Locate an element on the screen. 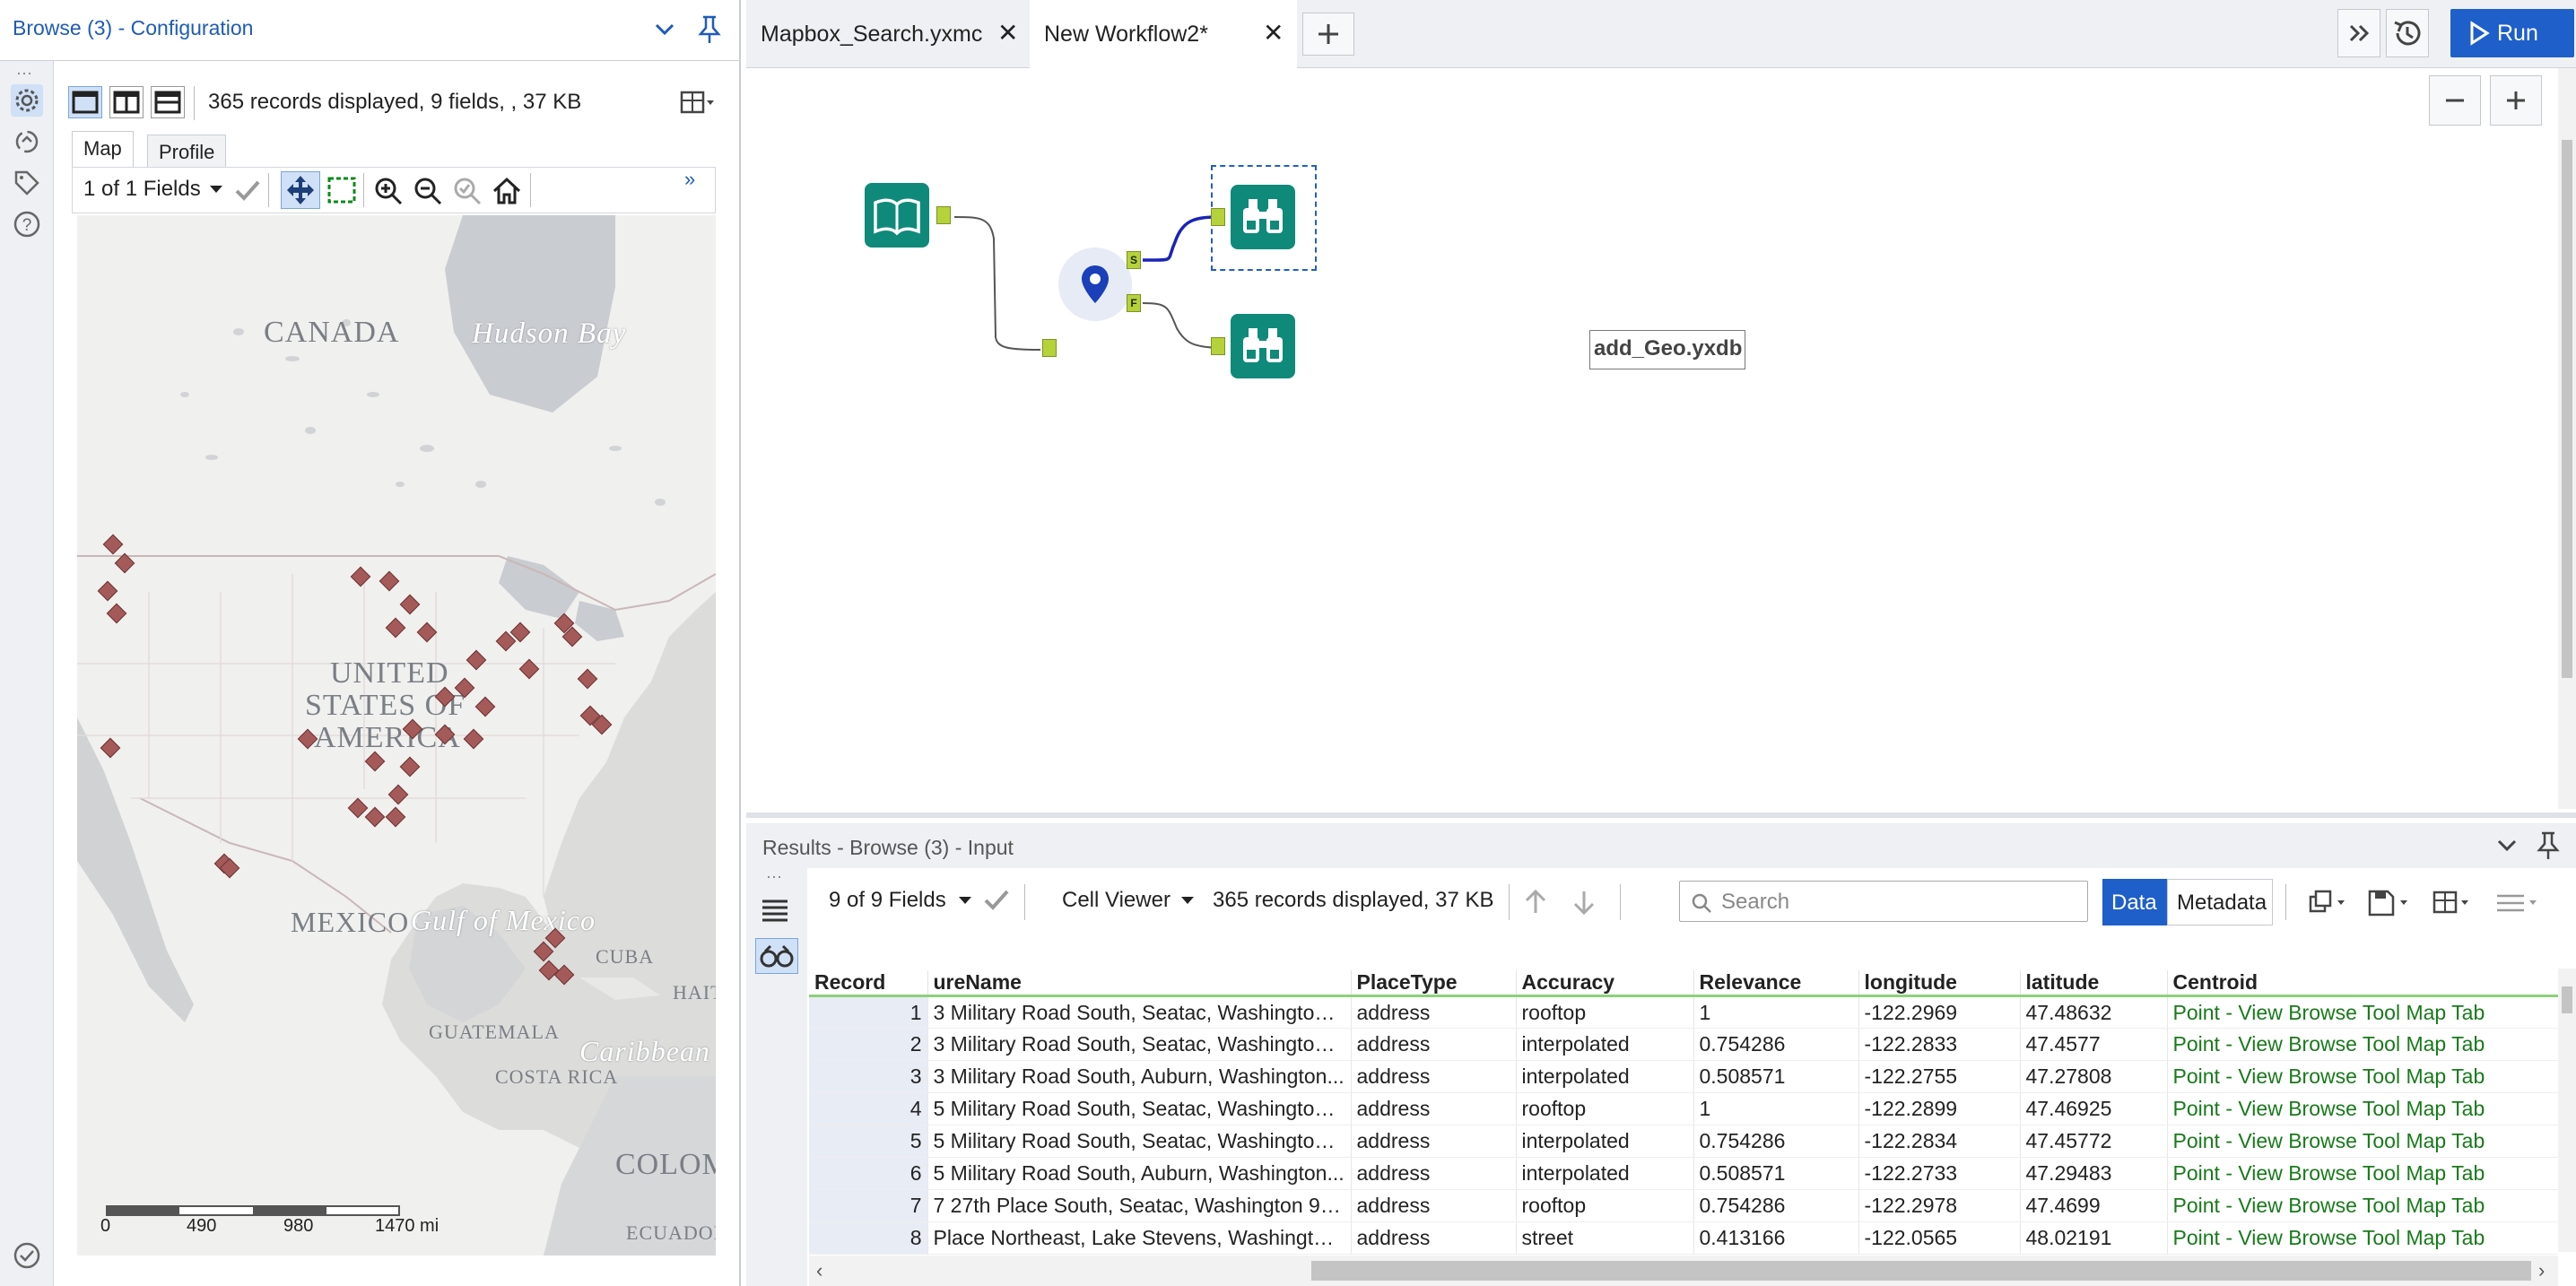 The height and width of the screenshot is (1286, 2576). table-options-icon is located at coordinates (2453, 903).